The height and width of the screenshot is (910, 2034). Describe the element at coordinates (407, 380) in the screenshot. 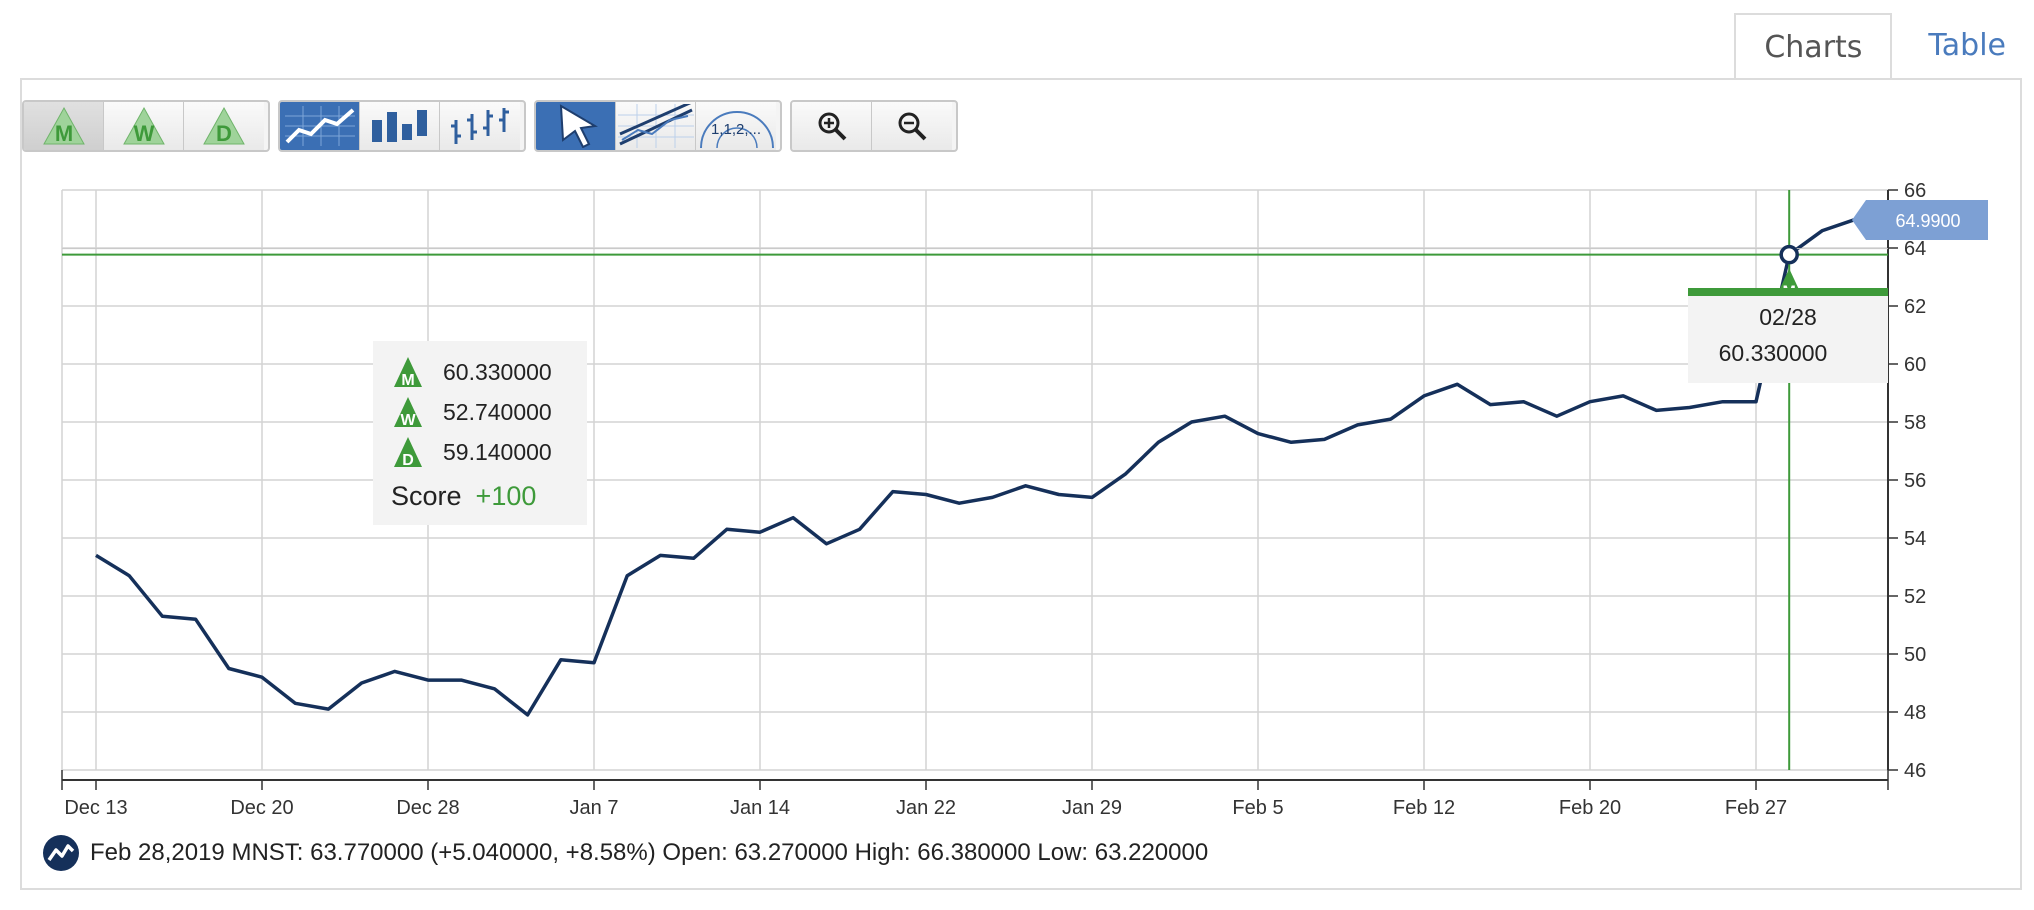

I see `score-row-letter: M` at that location.